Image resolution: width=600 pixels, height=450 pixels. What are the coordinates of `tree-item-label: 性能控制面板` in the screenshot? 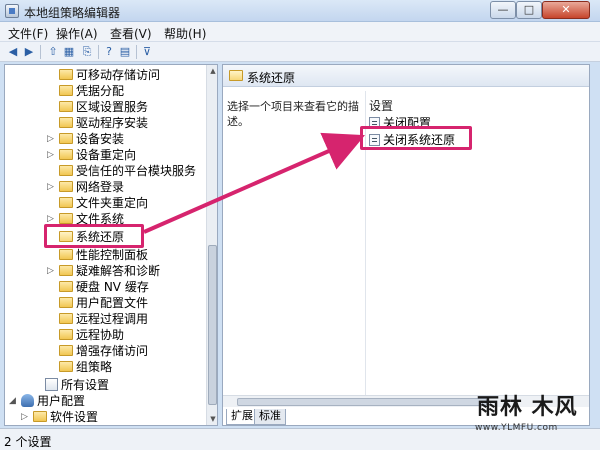 It's located at (112, 255).